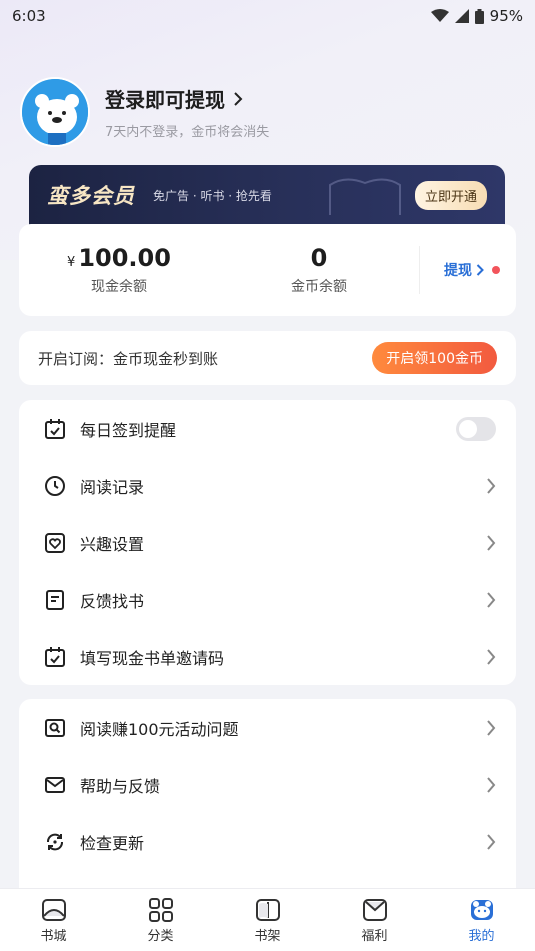  I want to click on tab-label: 福利, so click(374, 936).